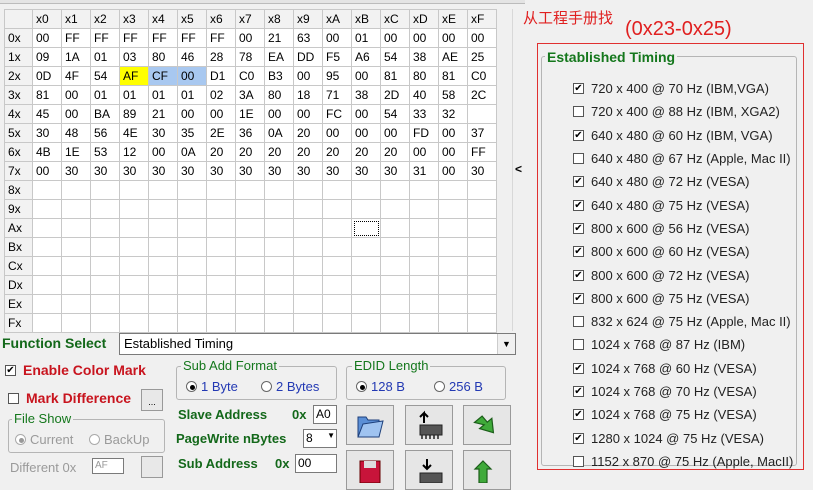 This screenshot has width=813, height=490. What do you see at coordinates (380, 386) in the screenshot?
I see `edid-length-128-option: 128 B` at bounding box center [380, 386].